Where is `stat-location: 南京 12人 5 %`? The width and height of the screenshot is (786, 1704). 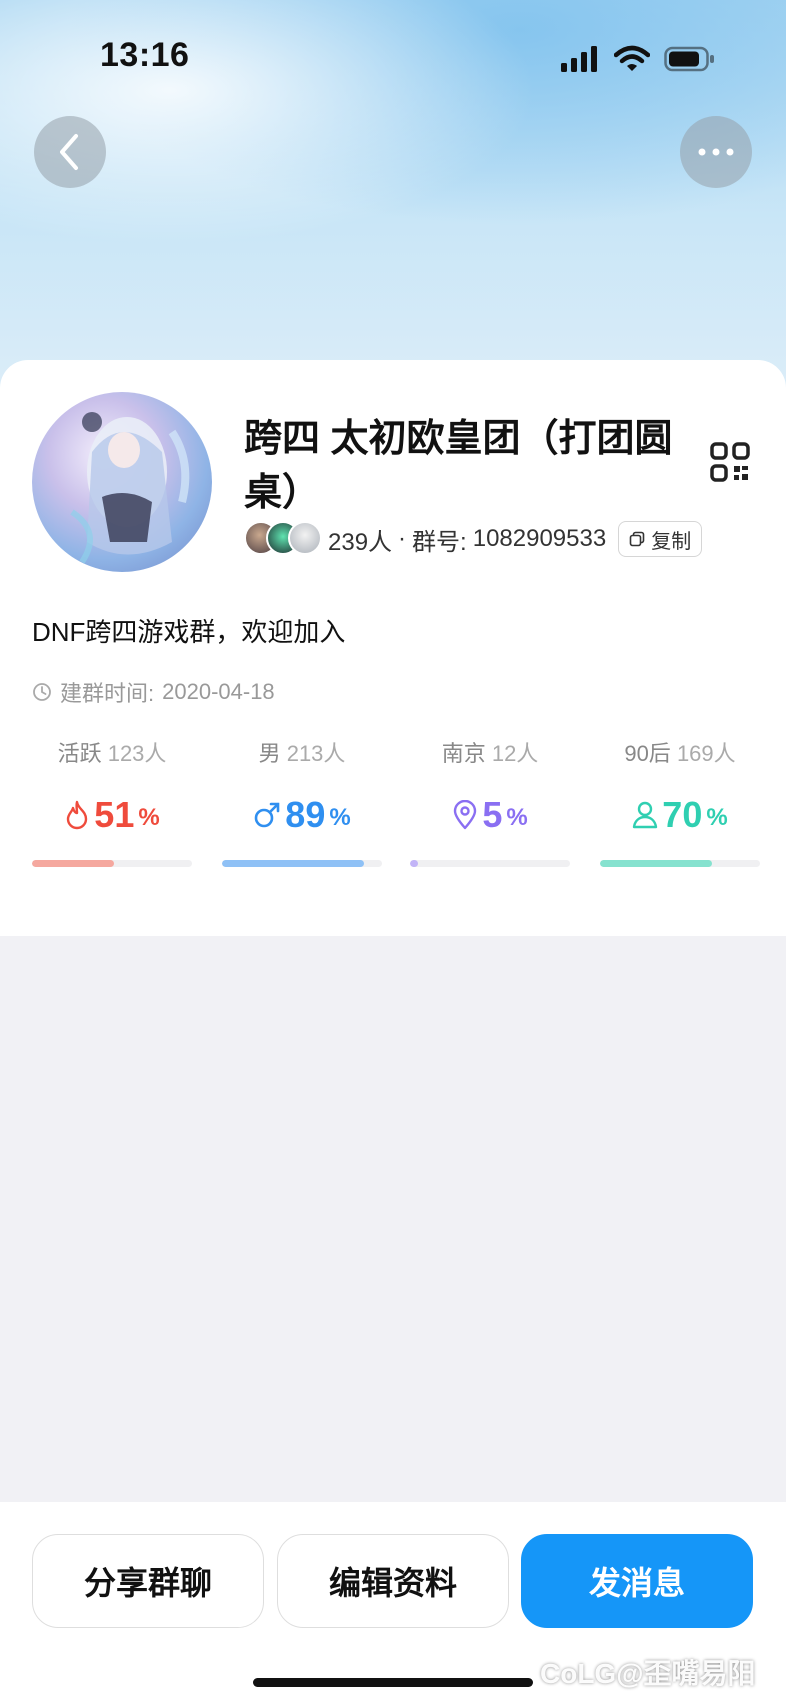 stat-location: 南京 12人 5 % is located at coordinates (490, 801).